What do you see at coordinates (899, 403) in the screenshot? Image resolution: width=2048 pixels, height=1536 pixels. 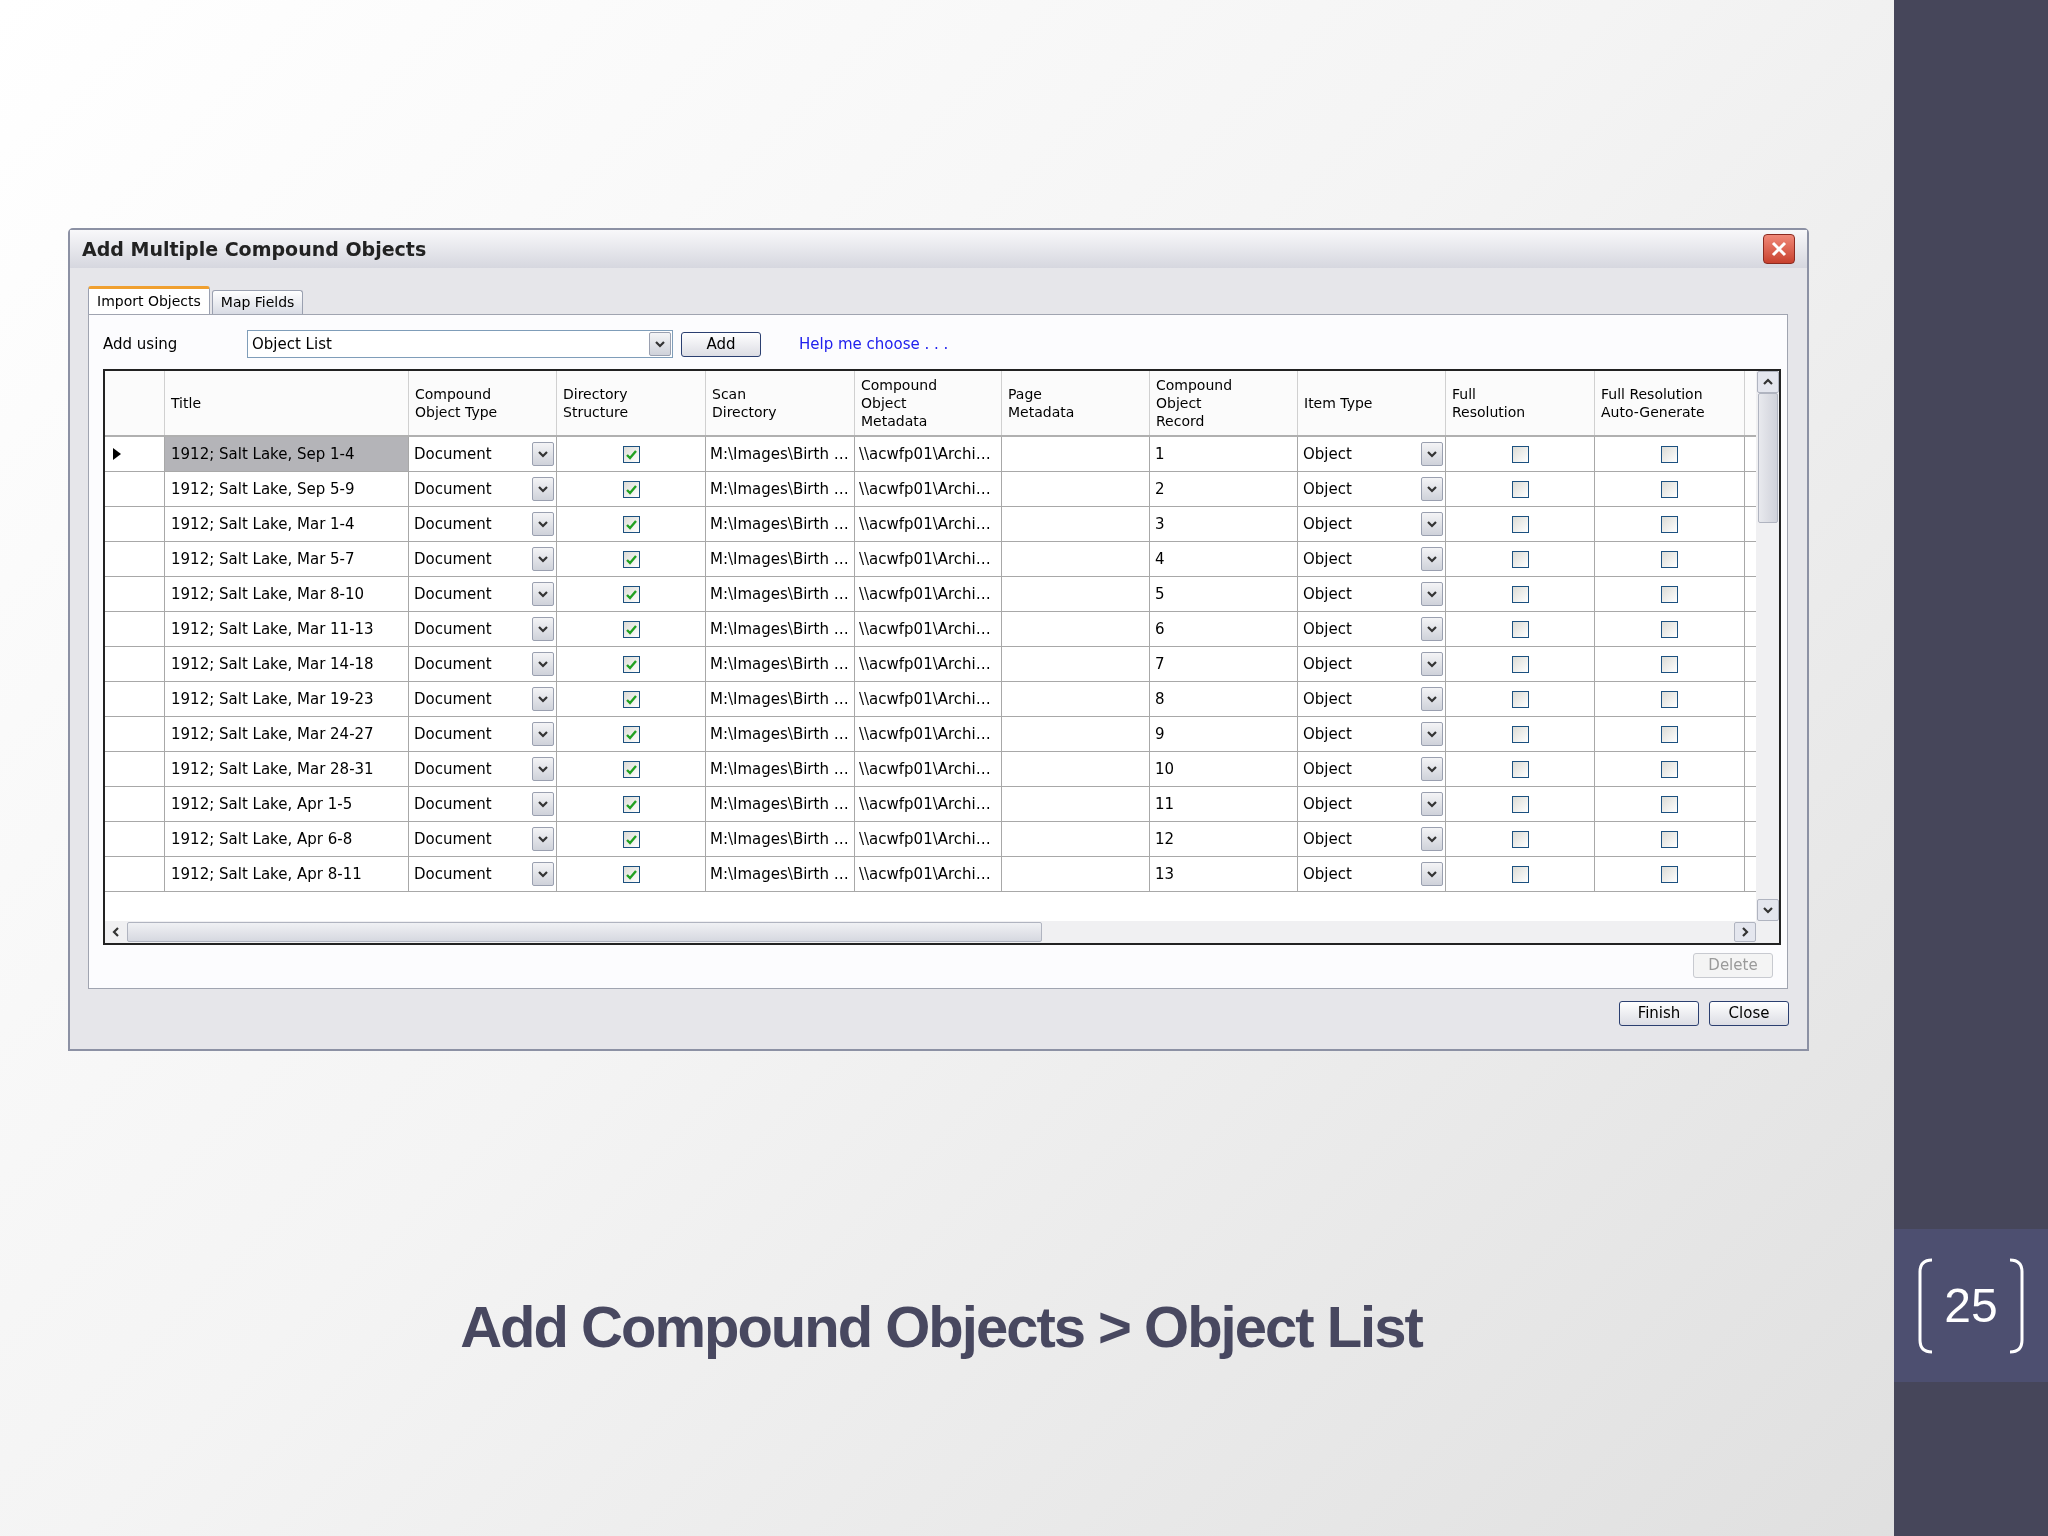 I see `column-header: Compound Object Metadata` at bounding box center [899, 403].